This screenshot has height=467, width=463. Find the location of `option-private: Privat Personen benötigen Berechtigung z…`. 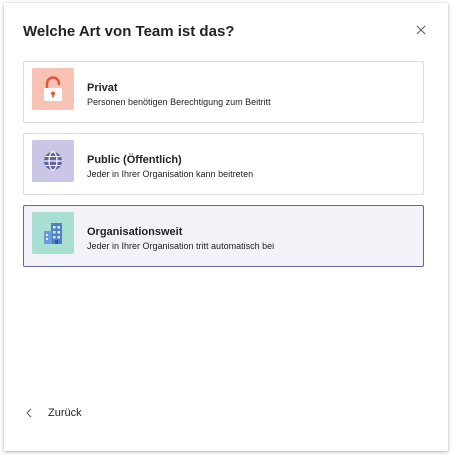

option-private: Privat Personen benötigen Berechtigung z… is located at coordinates (223, 92).